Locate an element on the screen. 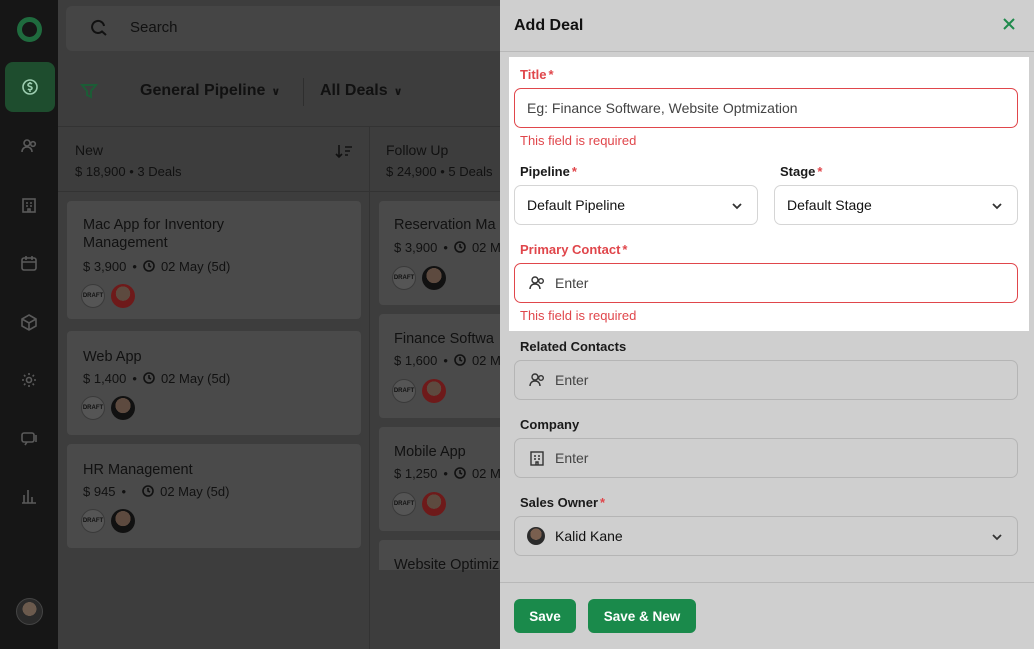 This screenshot has height=649, width=1034. deal-meta: $ 1,400 • 02 May (5d) is located at coordinates (157, 378).